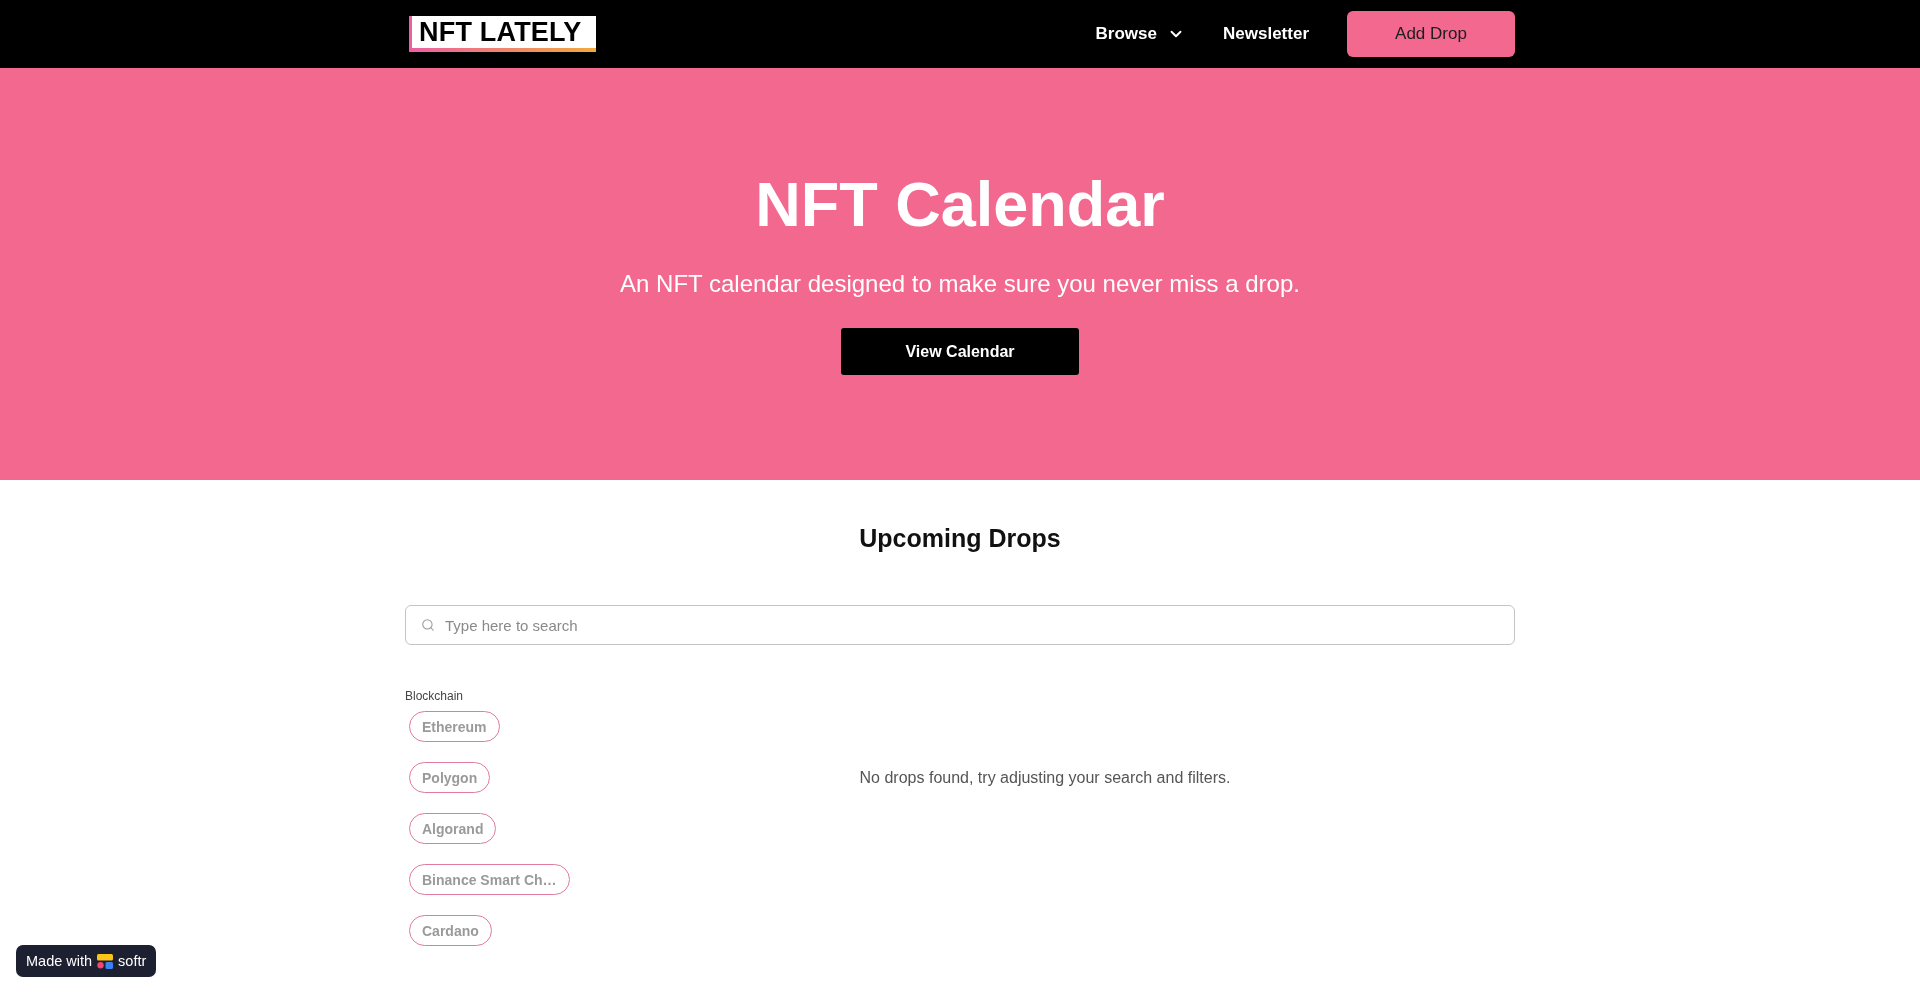 Image resolution: width=1920 pixels, height=993 pixels. What do you see at coordinates (1140, 34) in the screenshot?
I see `nav-dropdown: Browse` at bounding box center [1140, 34].